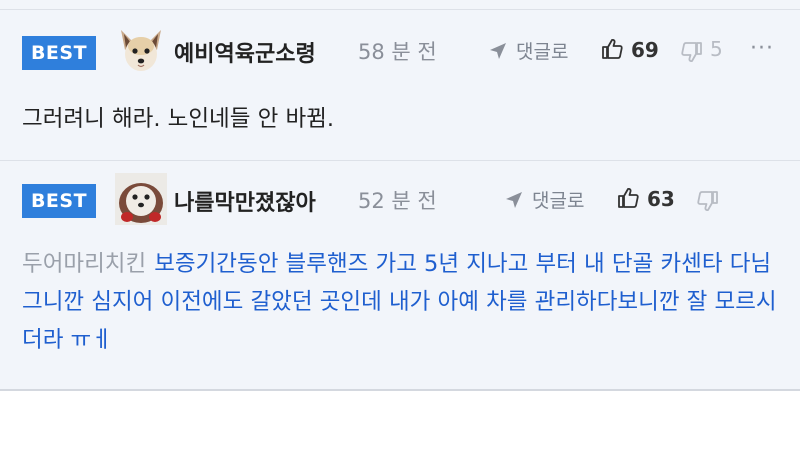  Describe the element at coordinates (762, 48) in the screenshot. I see `more-options-icon: ···` at that location.